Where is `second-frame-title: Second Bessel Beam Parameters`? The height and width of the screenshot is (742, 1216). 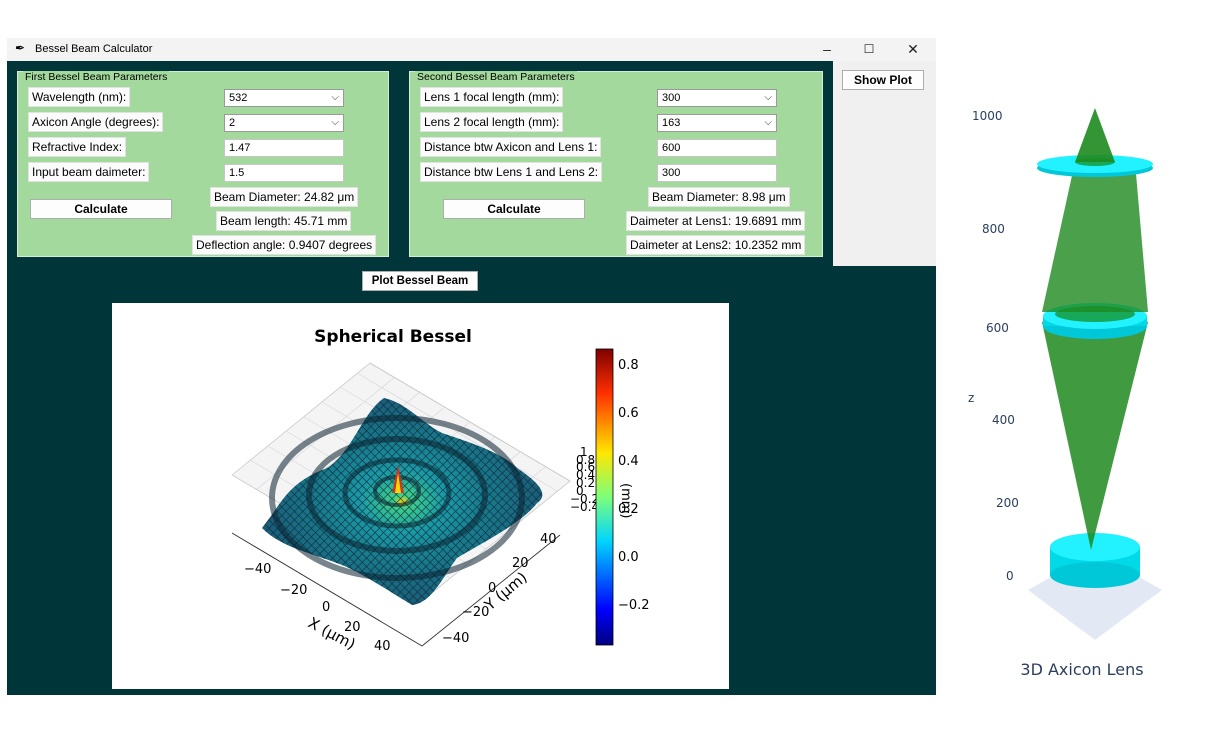
second-frame-title: Second Bessel Beam Parameters is located at coordinates (496, 77).